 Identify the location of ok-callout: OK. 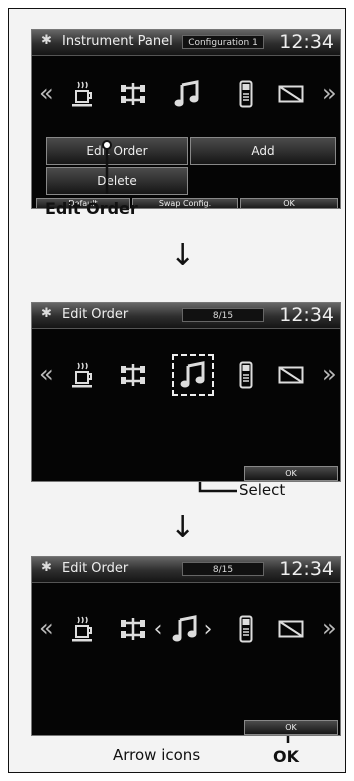
(286, 756).